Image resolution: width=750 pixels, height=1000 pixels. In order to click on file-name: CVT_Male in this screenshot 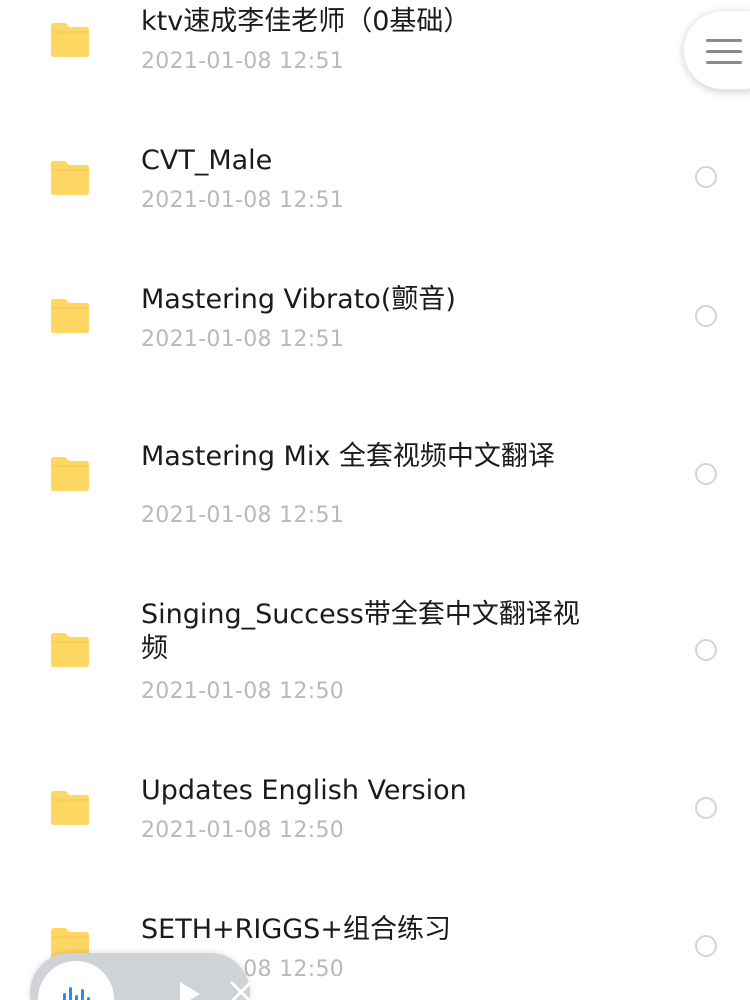, I will do `click(207, 160)`.